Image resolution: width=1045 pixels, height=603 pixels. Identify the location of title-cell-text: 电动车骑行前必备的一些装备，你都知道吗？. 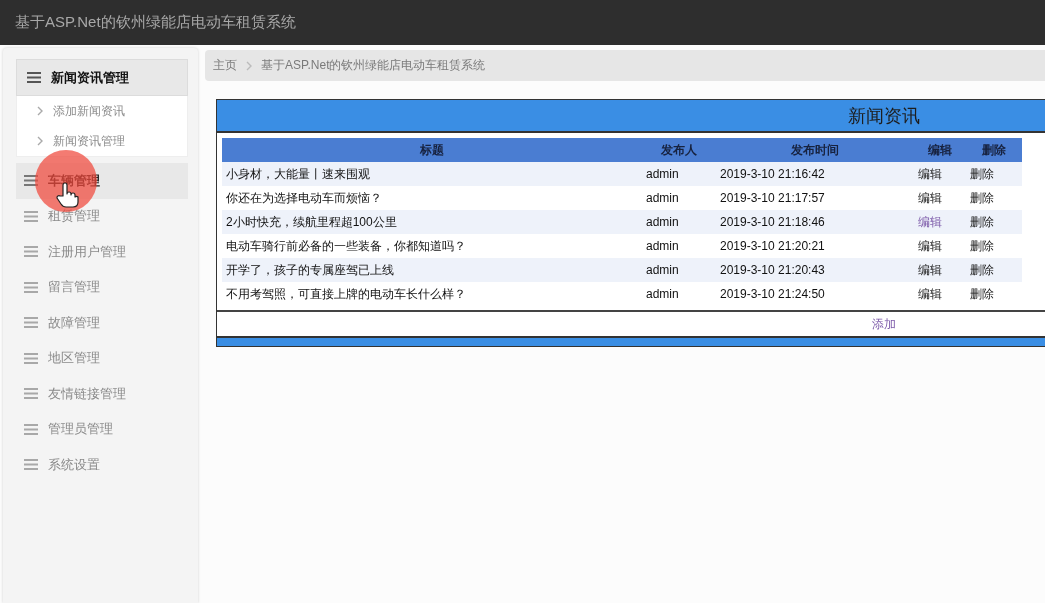
(346, 246).